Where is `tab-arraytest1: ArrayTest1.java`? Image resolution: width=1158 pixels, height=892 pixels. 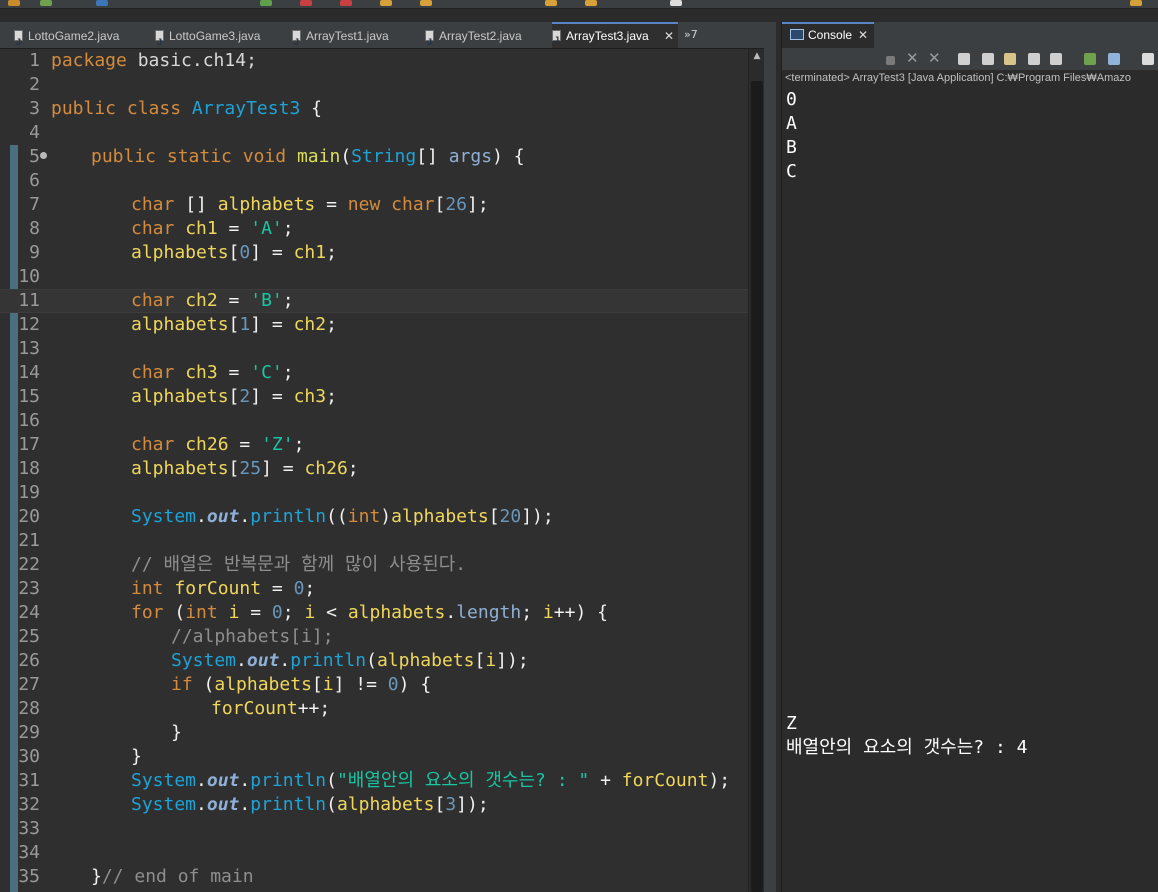 tab-arraytest1: ArrayTest1.java is located at coordinates (357, 39).